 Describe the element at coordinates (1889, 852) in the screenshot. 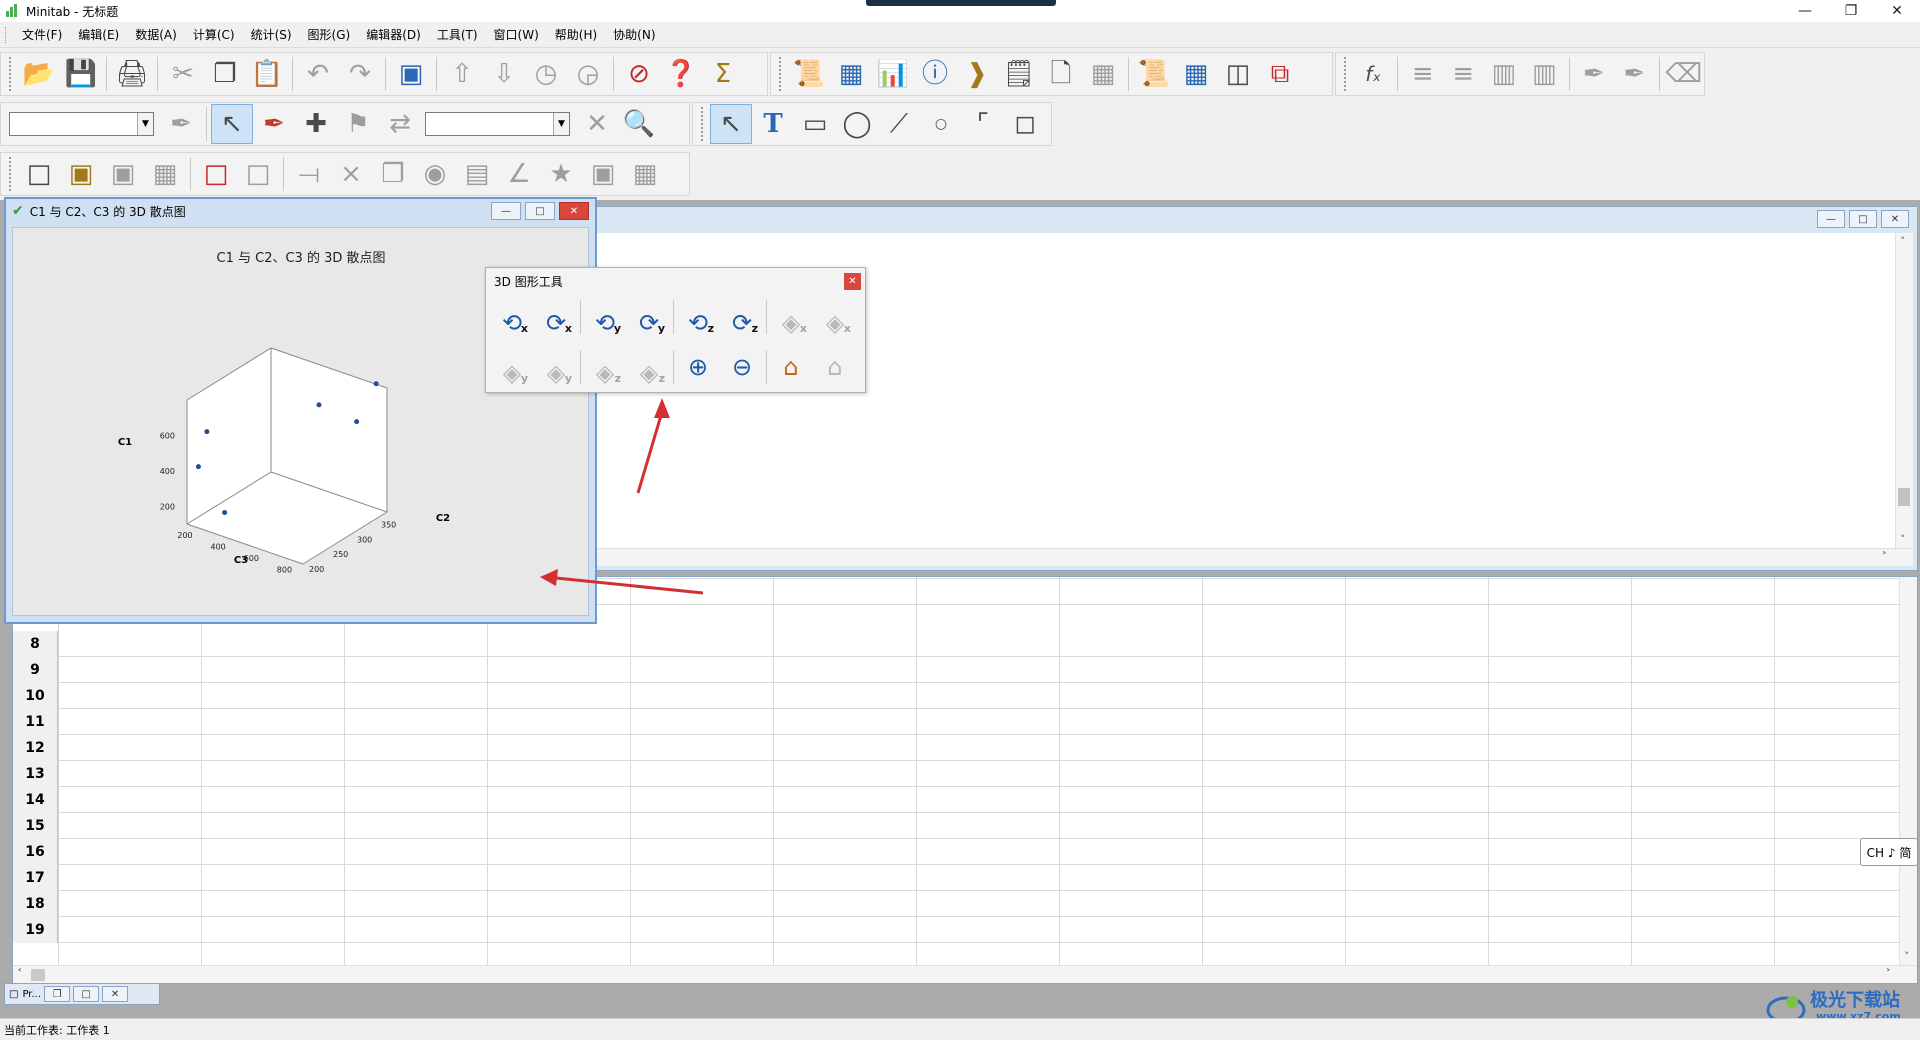

I see `ime-indicator: CH ♪ 简` at that location.